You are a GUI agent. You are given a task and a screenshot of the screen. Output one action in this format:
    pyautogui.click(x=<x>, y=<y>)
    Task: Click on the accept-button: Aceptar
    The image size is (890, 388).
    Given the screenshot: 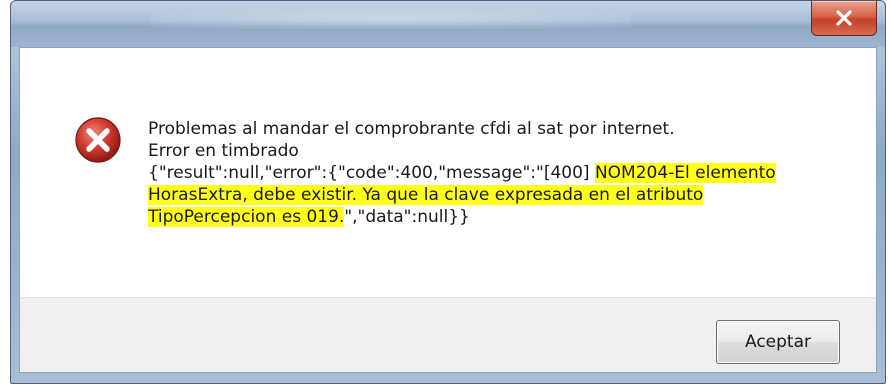 What is the action you would take?
    pyautogui.click(x=778, y=342)
    